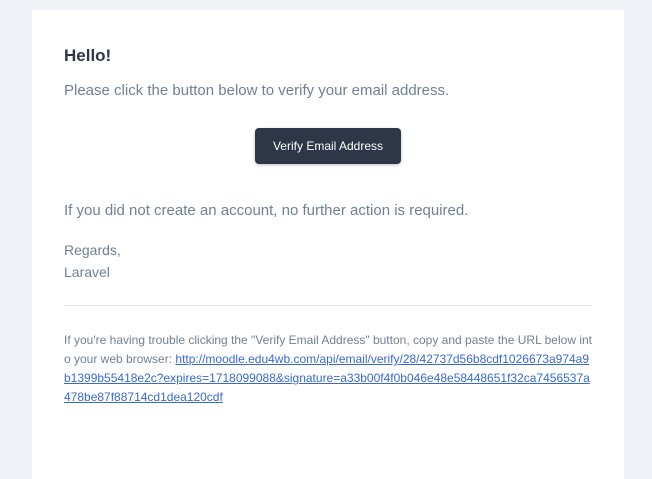  I want to click on page-top-strip, so click(326, 5).